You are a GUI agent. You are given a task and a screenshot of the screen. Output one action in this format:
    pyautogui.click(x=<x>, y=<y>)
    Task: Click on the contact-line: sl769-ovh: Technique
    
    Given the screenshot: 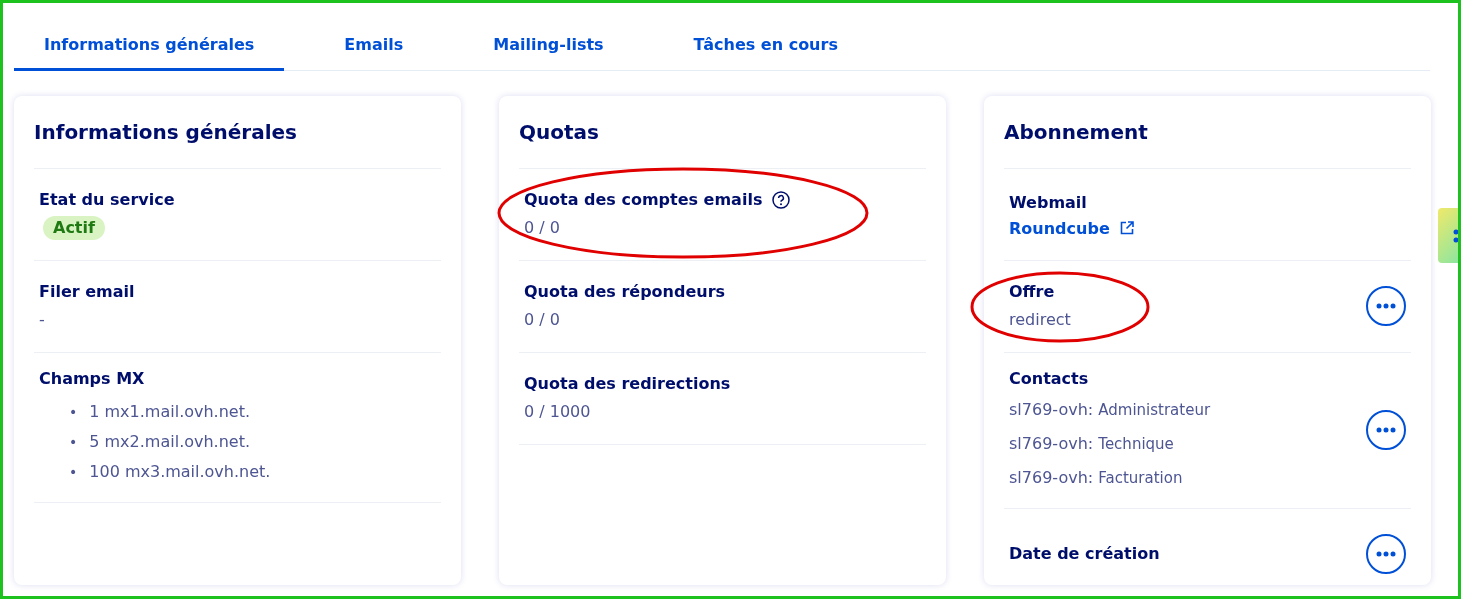 What is the action you would take?
    pyautogui.click(x=1091, y=444)
    